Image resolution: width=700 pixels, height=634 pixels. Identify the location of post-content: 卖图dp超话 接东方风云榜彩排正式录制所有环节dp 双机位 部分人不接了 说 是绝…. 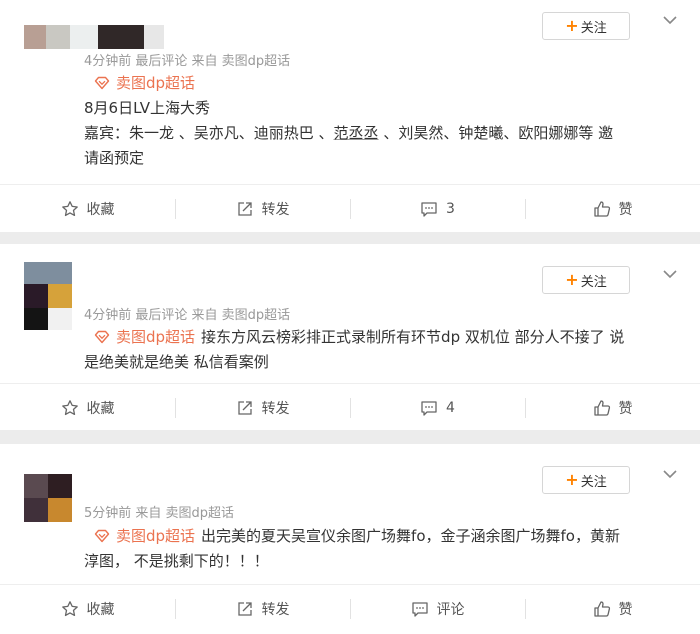
(382, 350).